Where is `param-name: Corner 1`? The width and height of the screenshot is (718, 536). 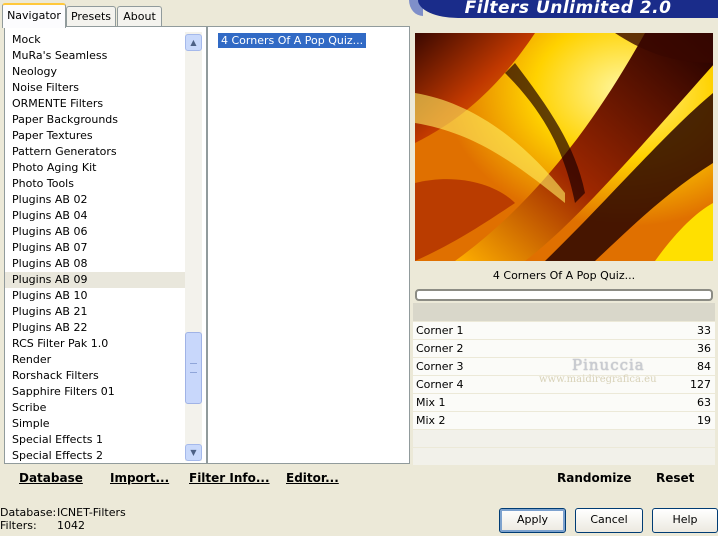
param-name: Corner 1 is located at coordinates (440, 330).